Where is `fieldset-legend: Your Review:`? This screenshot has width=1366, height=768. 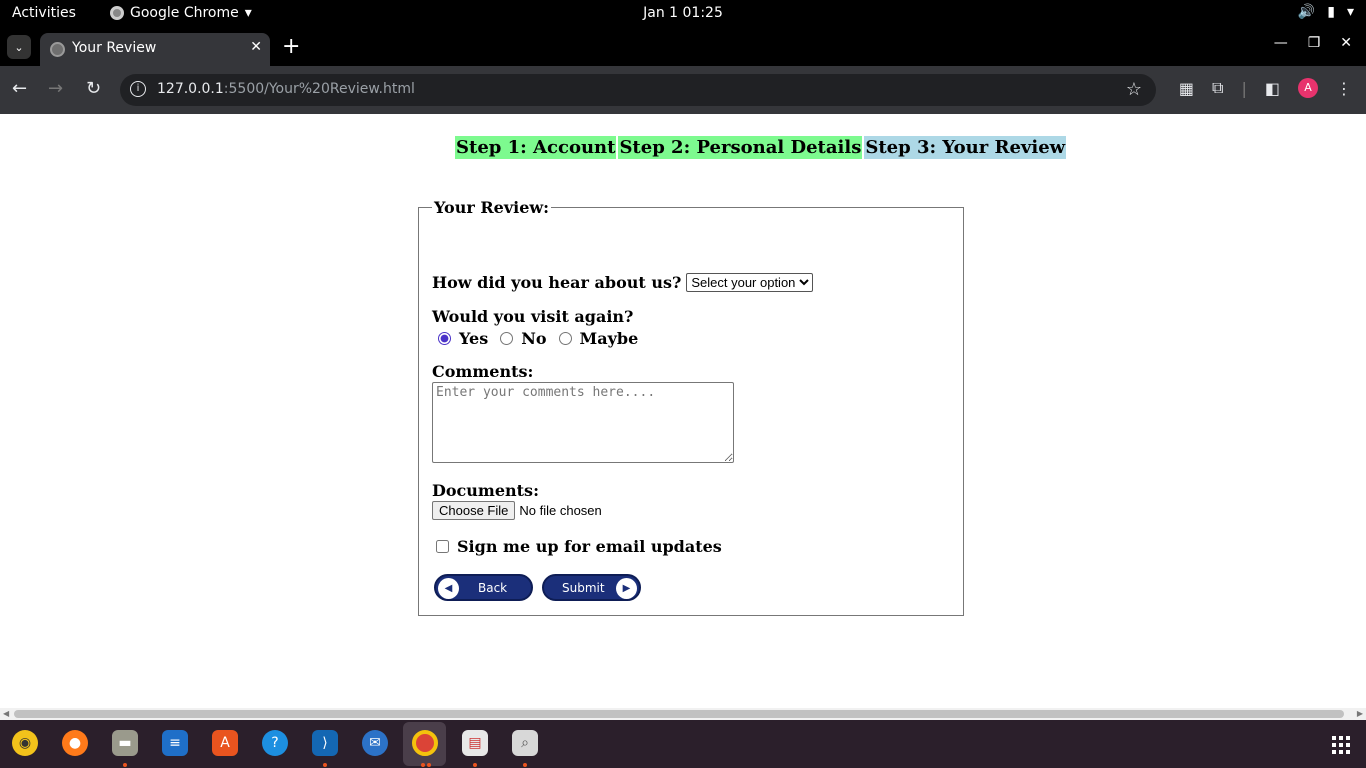
fieldset-legend: Your Review: is located at coordinates (492, 207).